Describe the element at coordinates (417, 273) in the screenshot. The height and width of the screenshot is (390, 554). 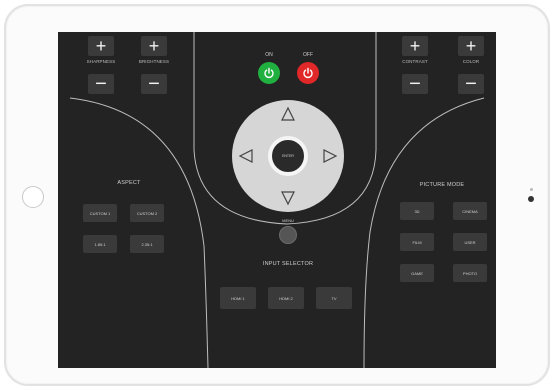
I see `picture-game-button: GAME` at that location.